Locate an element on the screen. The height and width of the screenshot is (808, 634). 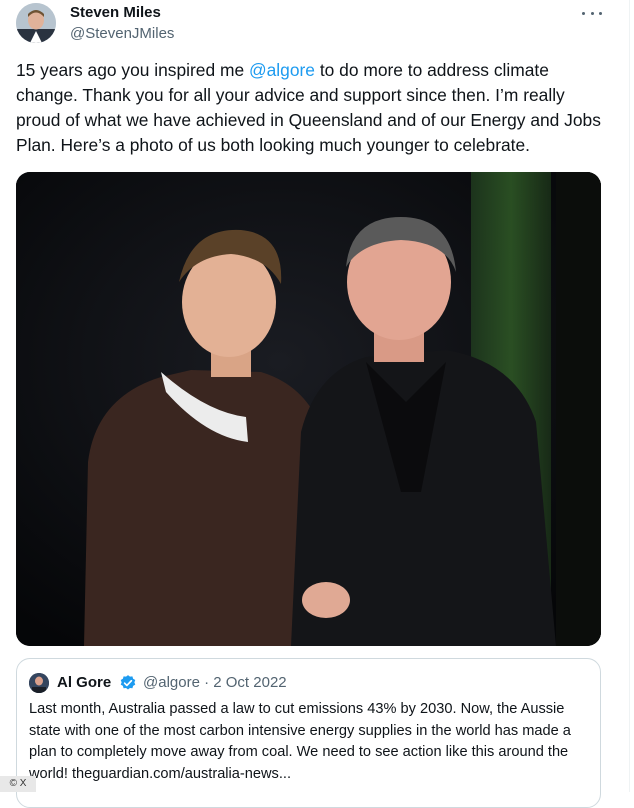
quote-author-avatar is located at coordinates (39, 683).